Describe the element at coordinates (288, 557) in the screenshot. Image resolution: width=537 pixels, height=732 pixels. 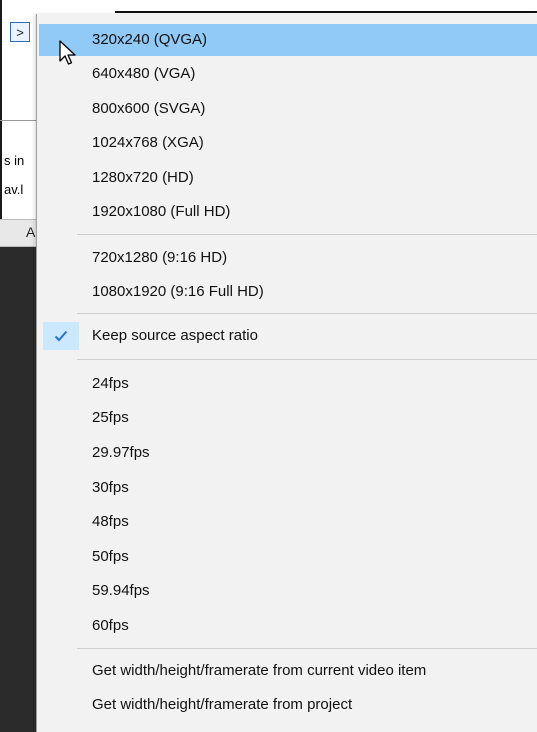
I see `menu-item-50fps: 50fps` at that location.